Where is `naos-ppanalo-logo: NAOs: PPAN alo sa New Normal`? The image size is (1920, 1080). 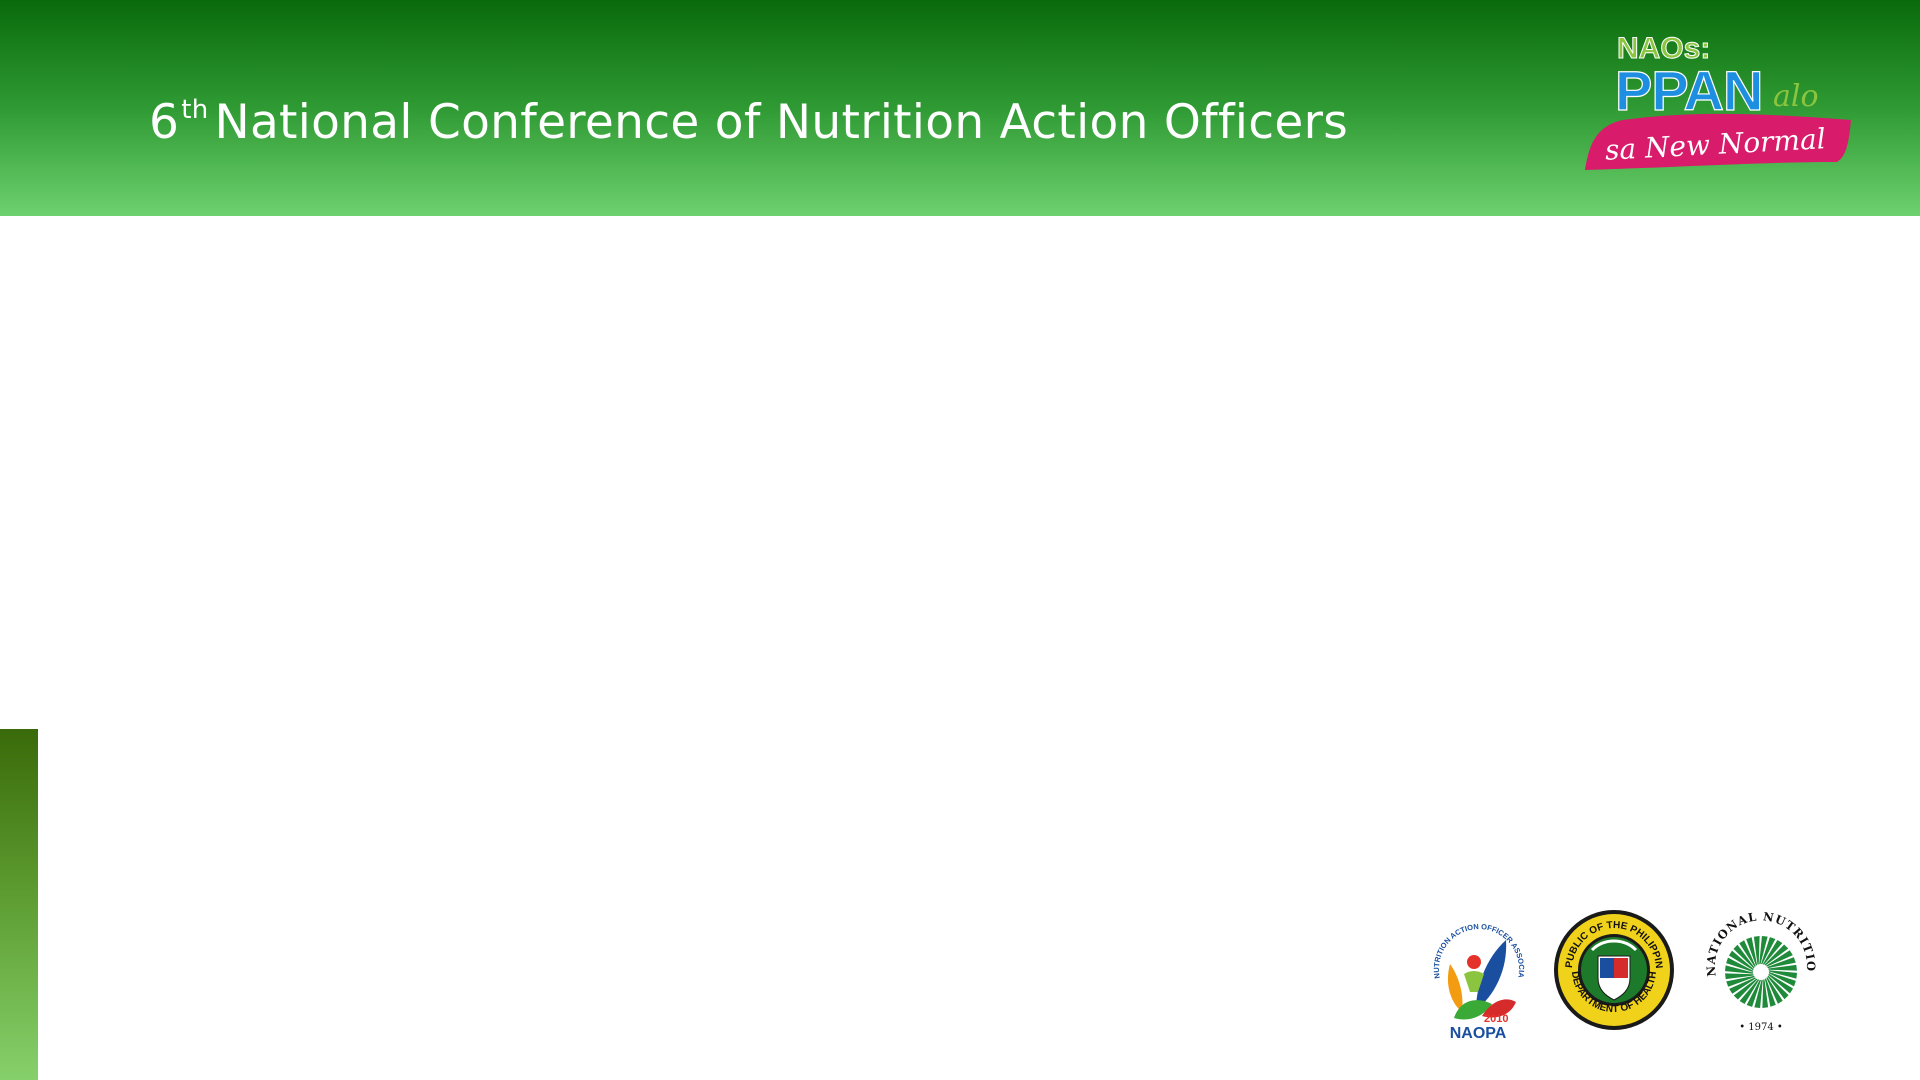
naos-ppanalo-logo: NAOs: PPAN alo sa New Normal is located at coordinates (1718, 101).